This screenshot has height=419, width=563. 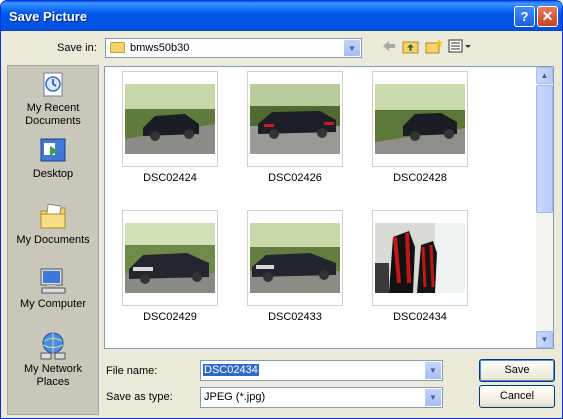 What do you see at coordinates (53, 114) in the screenshot?
I see `place-label: My Recent Documents` at bounding box center [53, 114].